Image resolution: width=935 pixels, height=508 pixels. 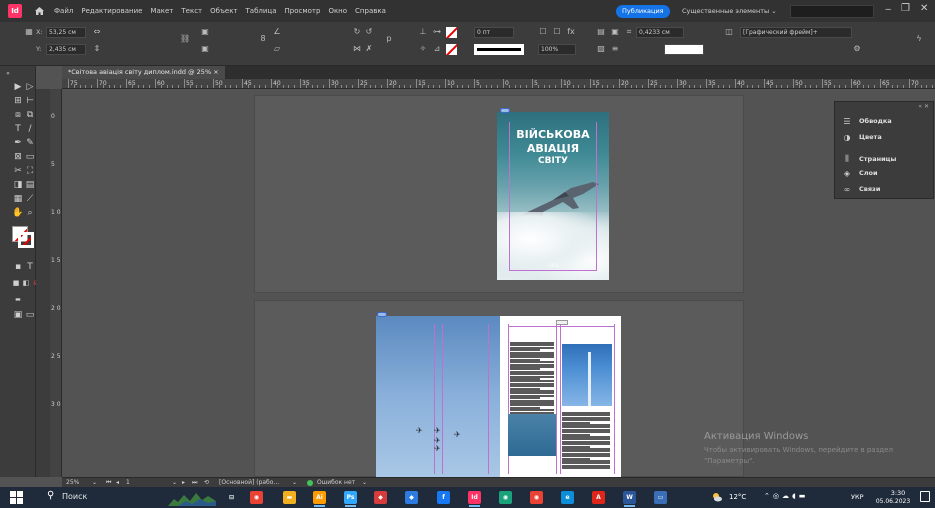 What do you see at coordinates (919, 39) in the screenshot?
I see `lightning-icon: ϟ` at bounding box center [919, 39].